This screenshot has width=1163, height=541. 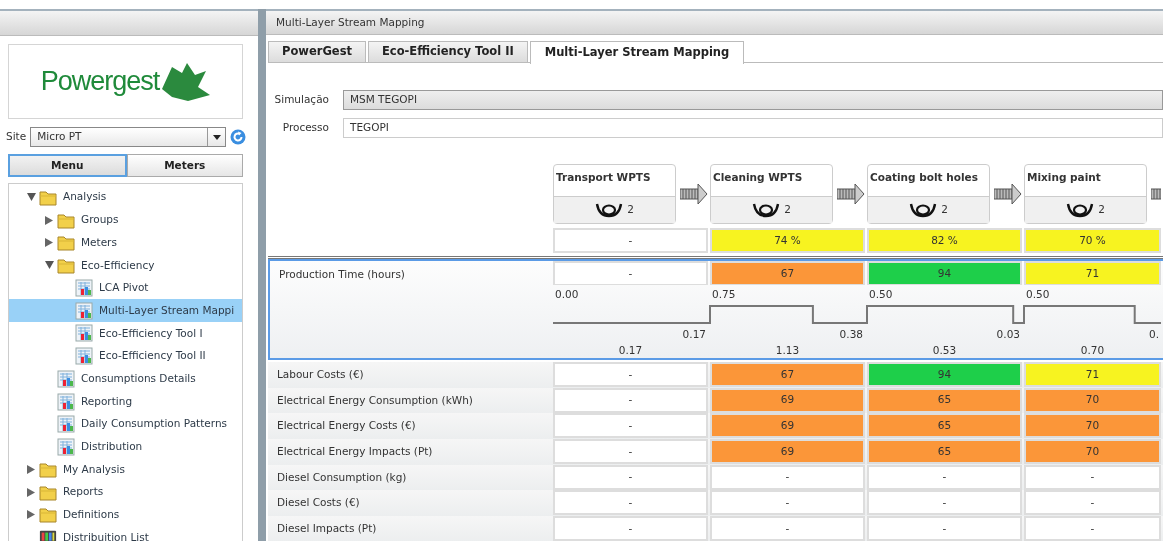 What do you see at coordinates (125, 533) in the screenshot?
I see `tree-item: Distribuition List` at bounding box center [125, 533].